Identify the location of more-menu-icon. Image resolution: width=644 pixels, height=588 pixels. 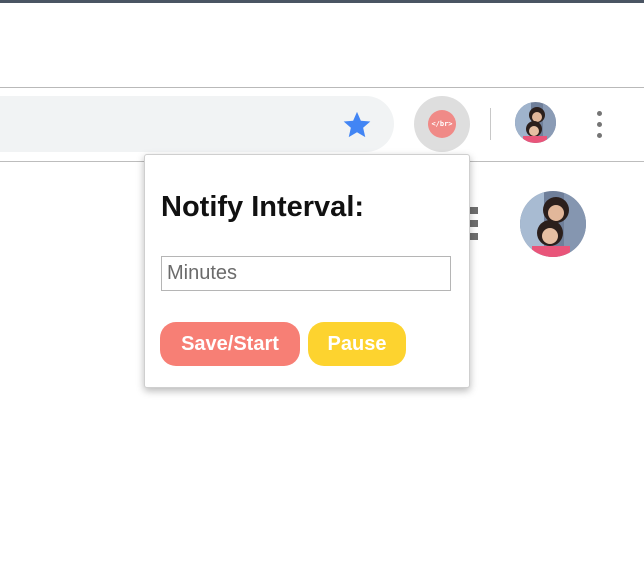
(599, 124).